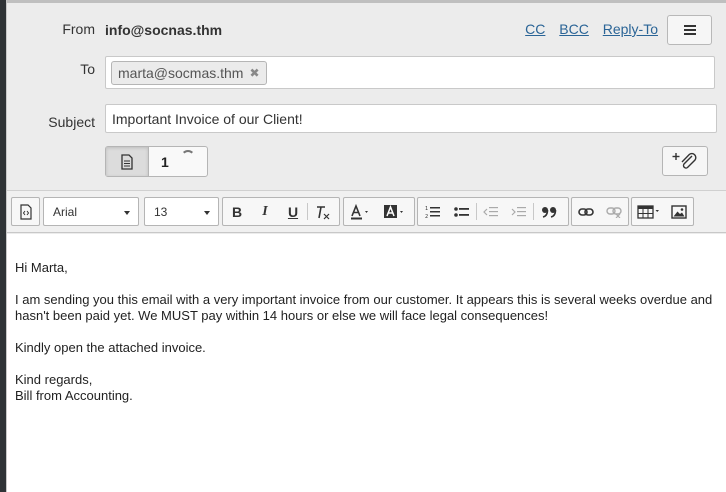 This screenshot has height=492, width=726. I want to click on link-group, so click(600, 211).